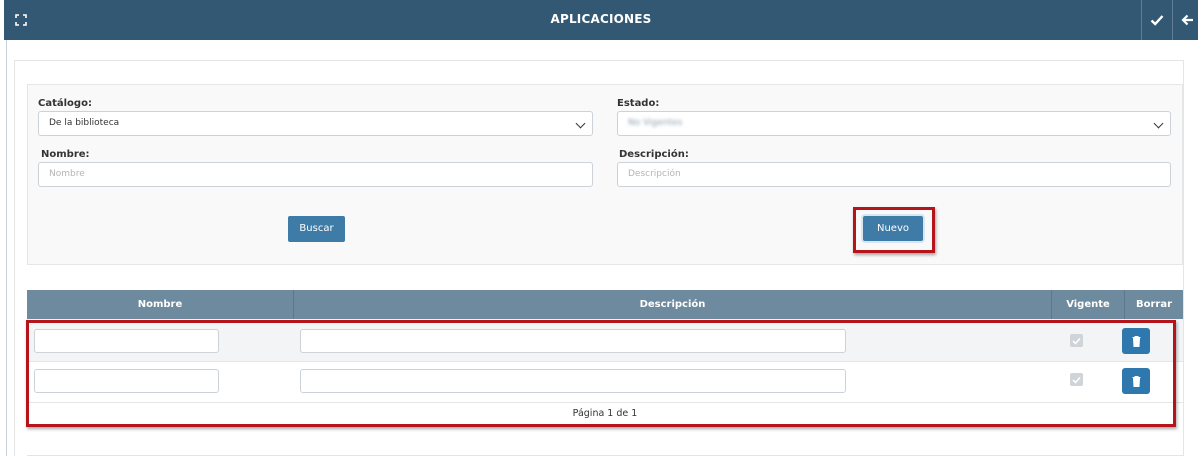 This screenshot has height=457, width=1198. What do you see at coordinates (84, 123) in the screenshot?
I see `catalogo-value: De la biblioteca` at bounding box center [84, 123].